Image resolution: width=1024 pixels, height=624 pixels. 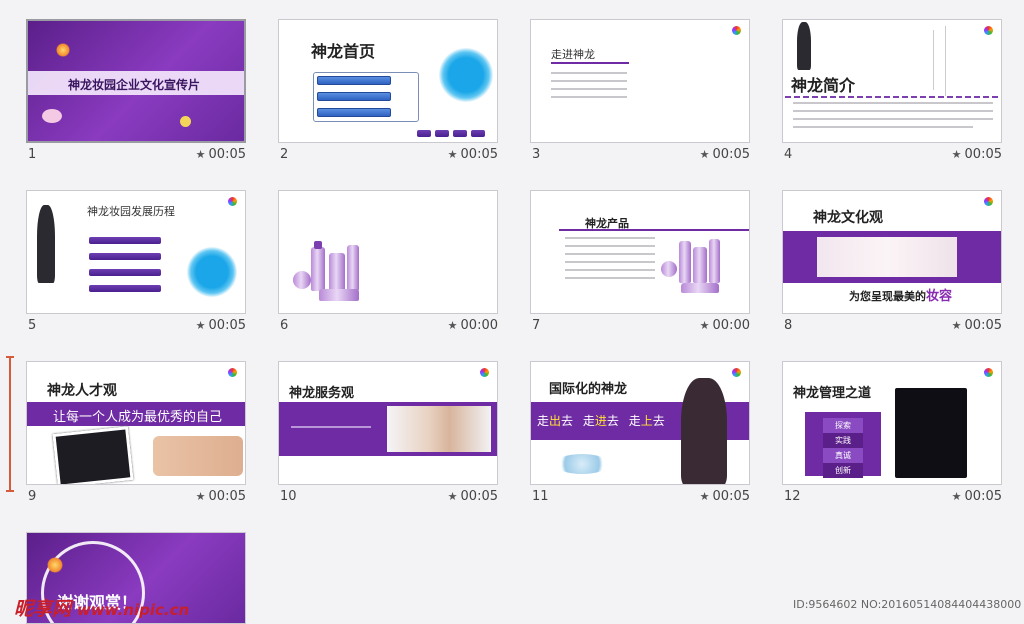 I want to click on slide-number: 12, so click(x=792, y=496).